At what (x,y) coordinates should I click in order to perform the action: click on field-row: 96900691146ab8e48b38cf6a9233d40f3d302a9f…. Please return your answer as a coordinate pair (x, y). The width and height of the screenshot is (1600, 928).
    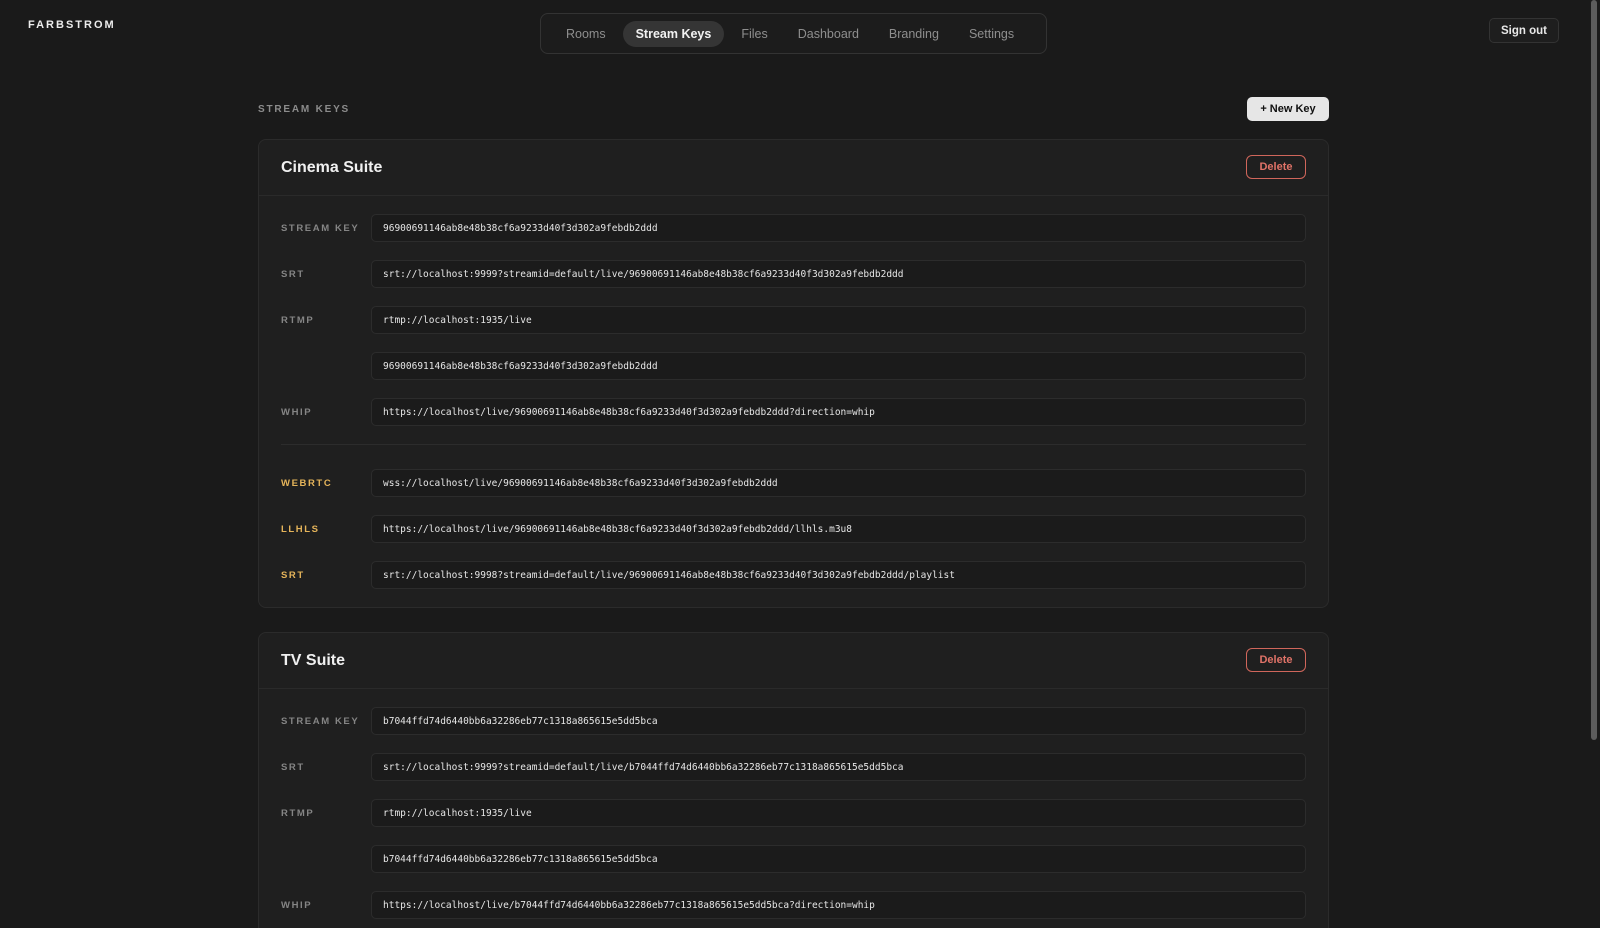
    Looking at the image, I should click on (793, 366).